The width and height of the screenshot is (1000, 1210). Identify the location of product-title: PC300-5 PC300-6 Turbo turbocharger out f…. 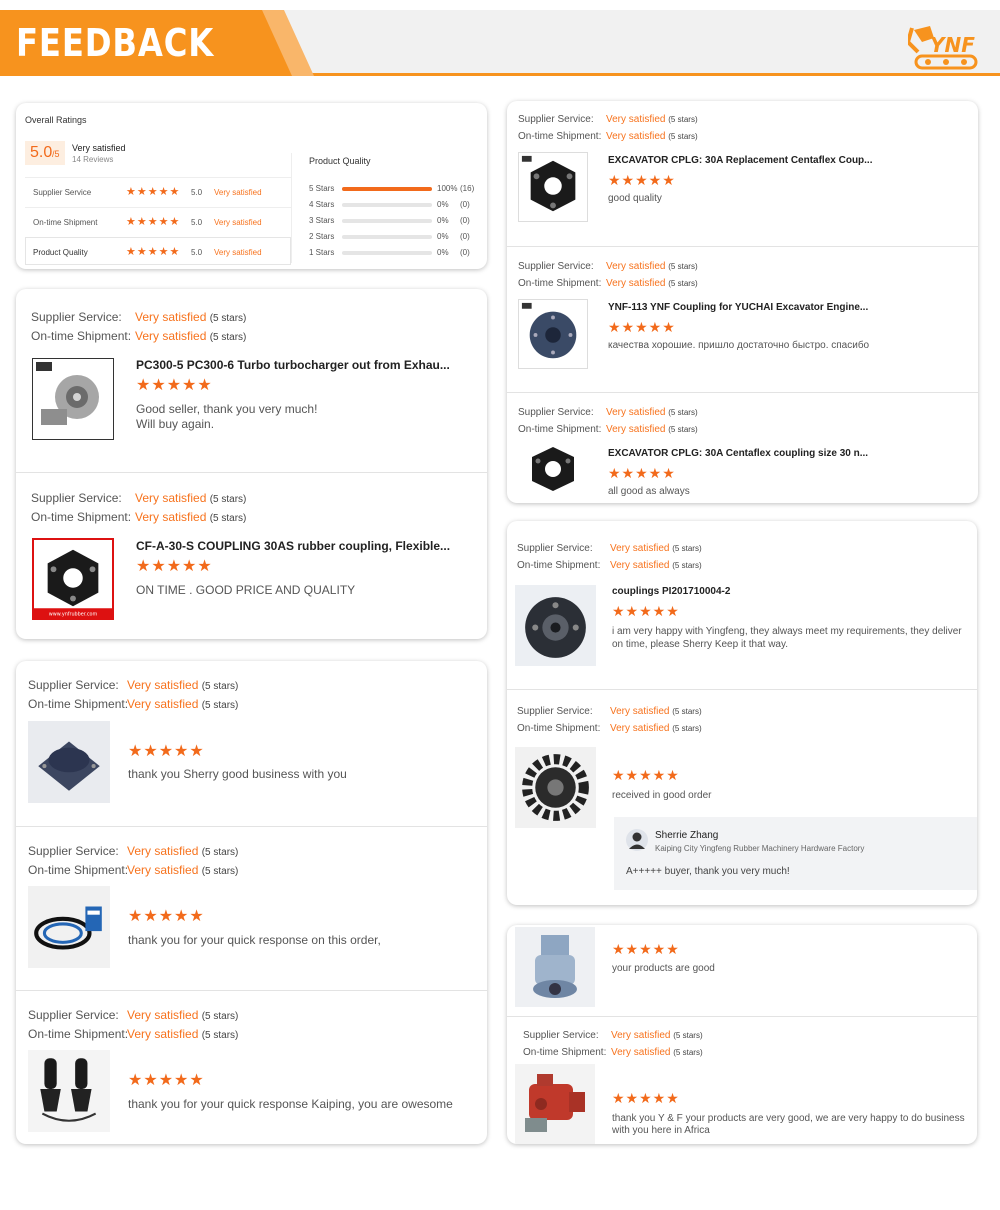
(293, 365).